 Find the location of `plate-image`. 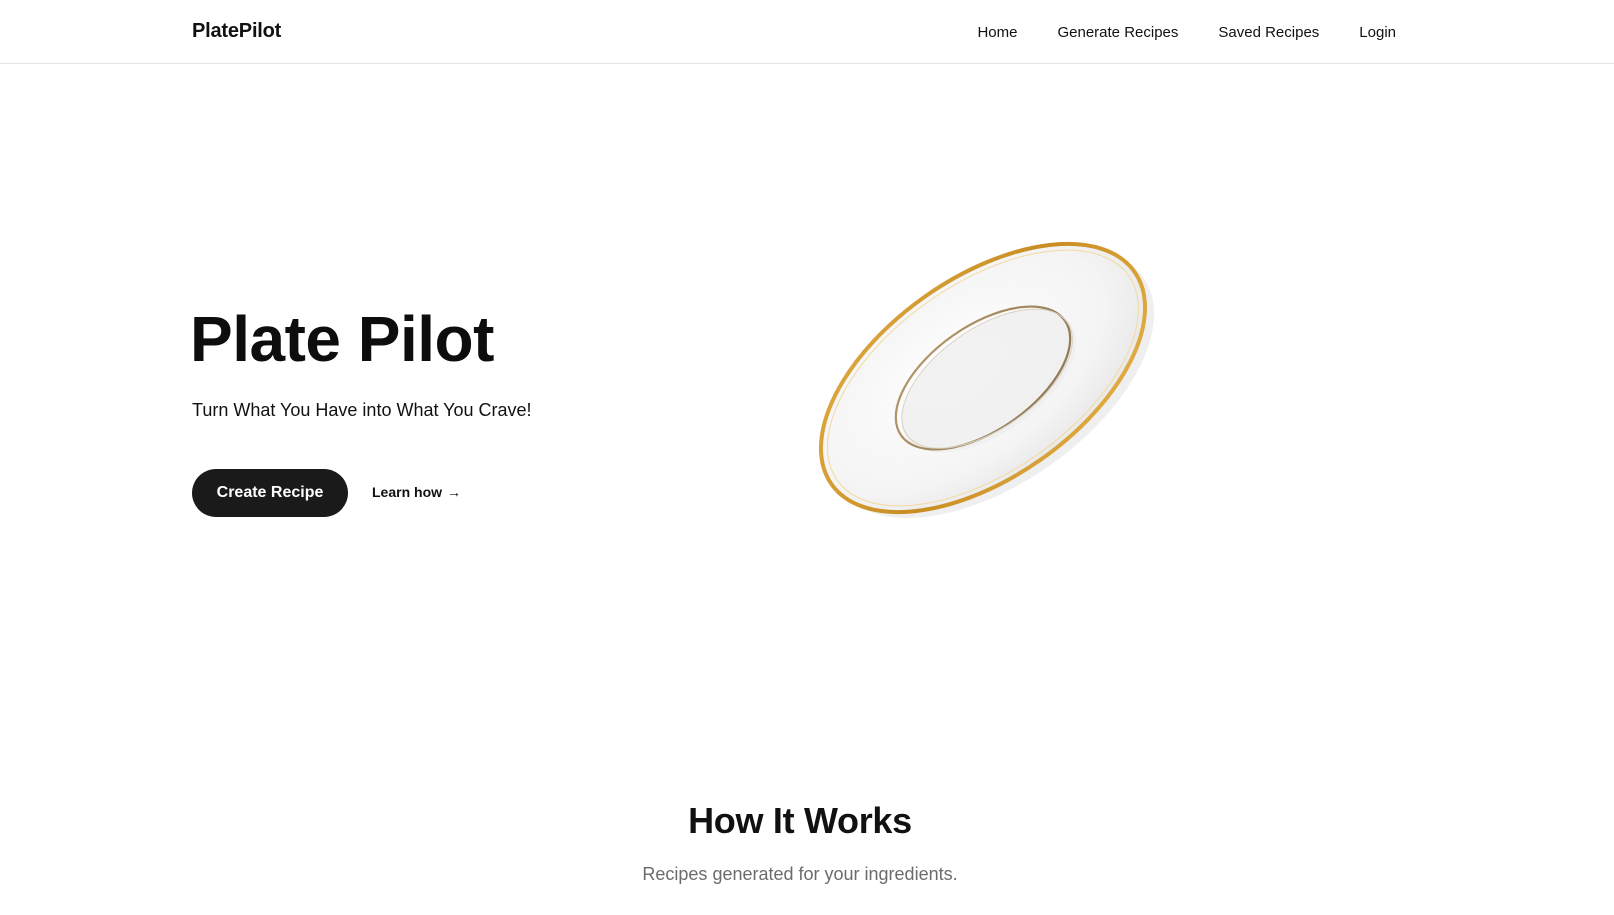

plate-image is located at coordinates (1000, 390).